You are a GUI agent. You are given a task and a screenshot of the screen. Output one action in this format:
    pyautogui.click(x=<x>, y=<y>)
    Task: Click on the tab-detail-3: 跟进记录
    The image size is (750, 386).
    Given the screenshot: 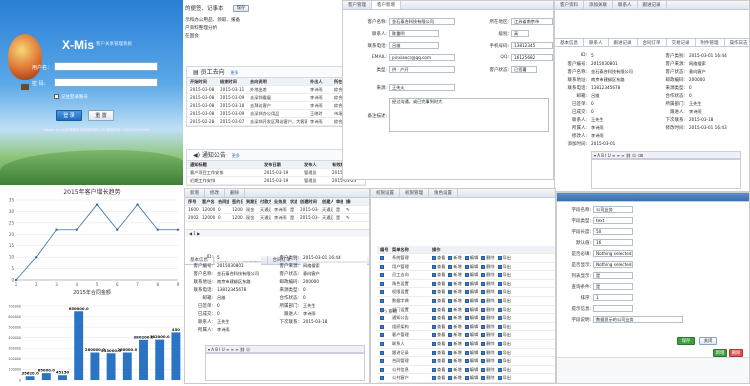 What is the action you would take?
    pyautogui.click(x=652, y=5)
    